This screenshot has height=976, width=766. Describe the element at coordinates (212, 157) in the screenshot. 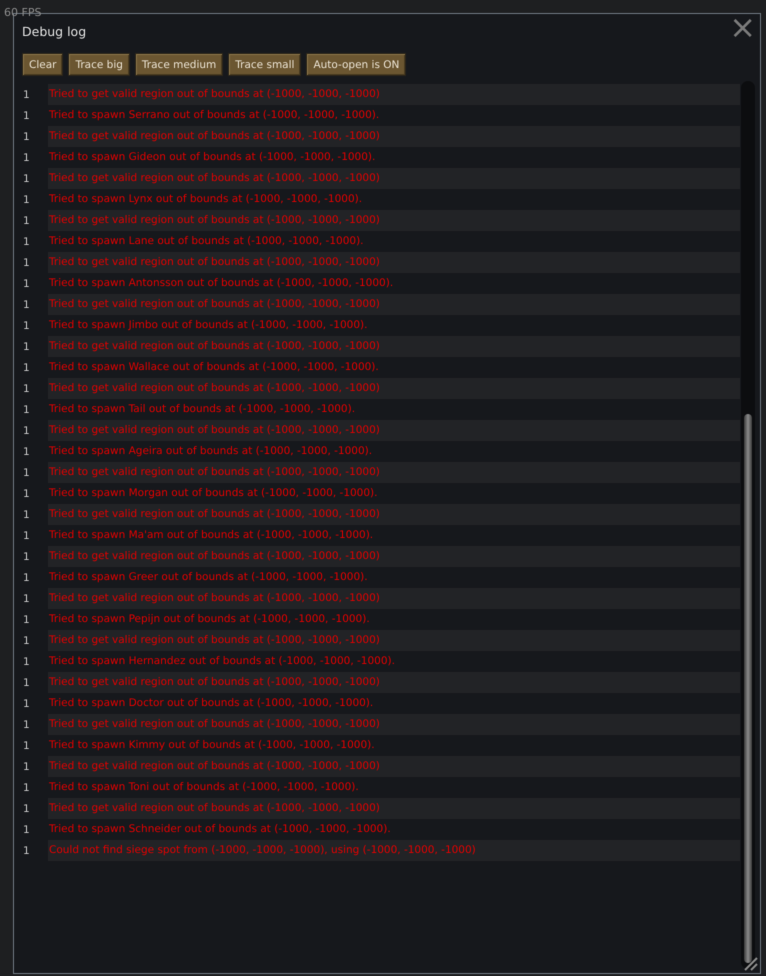

I see `log-message: Tried to spawn Gideon out of bounds at (-1000, -1000, -1000).` at that location.